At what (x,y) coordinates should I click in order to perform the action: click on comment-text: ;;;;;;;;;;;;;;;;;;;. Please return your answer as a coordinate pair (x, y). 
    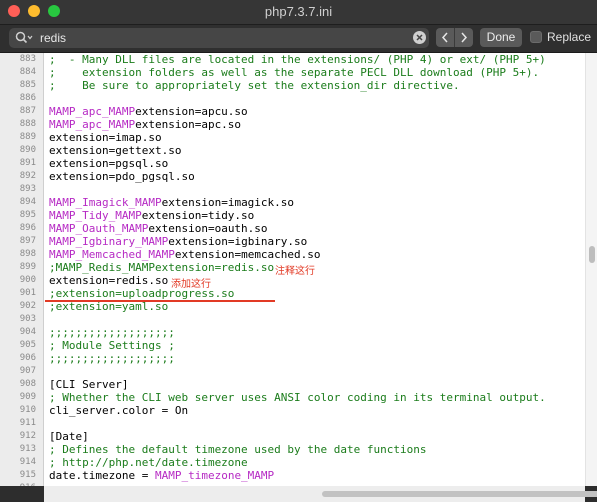
    Looking at the image, I should click on (112, 332).